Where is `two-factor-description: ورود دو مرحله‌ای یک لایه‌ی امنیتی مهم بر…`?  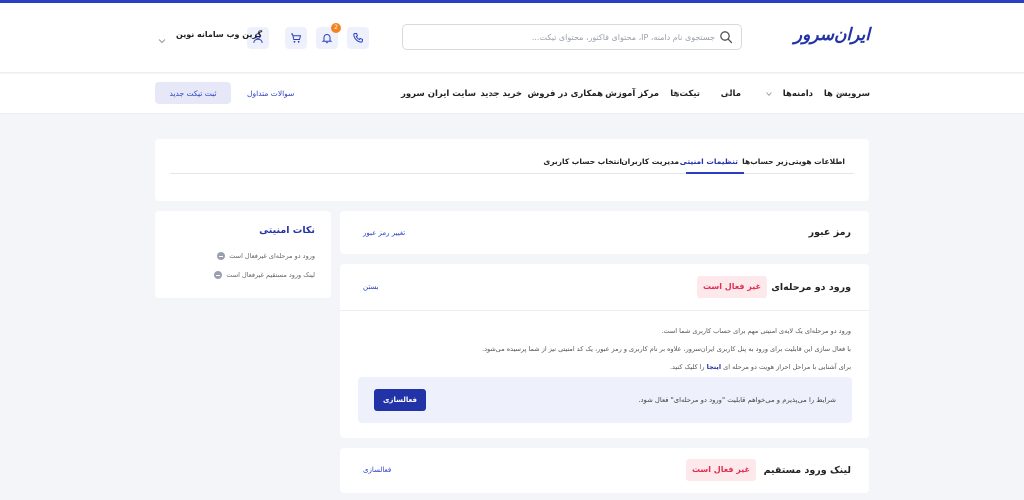
two-factor-description: ورود دو مرحله‌ای یک لایه‌ی امنیتی مهم بر… is located at coordinates (756, 331).